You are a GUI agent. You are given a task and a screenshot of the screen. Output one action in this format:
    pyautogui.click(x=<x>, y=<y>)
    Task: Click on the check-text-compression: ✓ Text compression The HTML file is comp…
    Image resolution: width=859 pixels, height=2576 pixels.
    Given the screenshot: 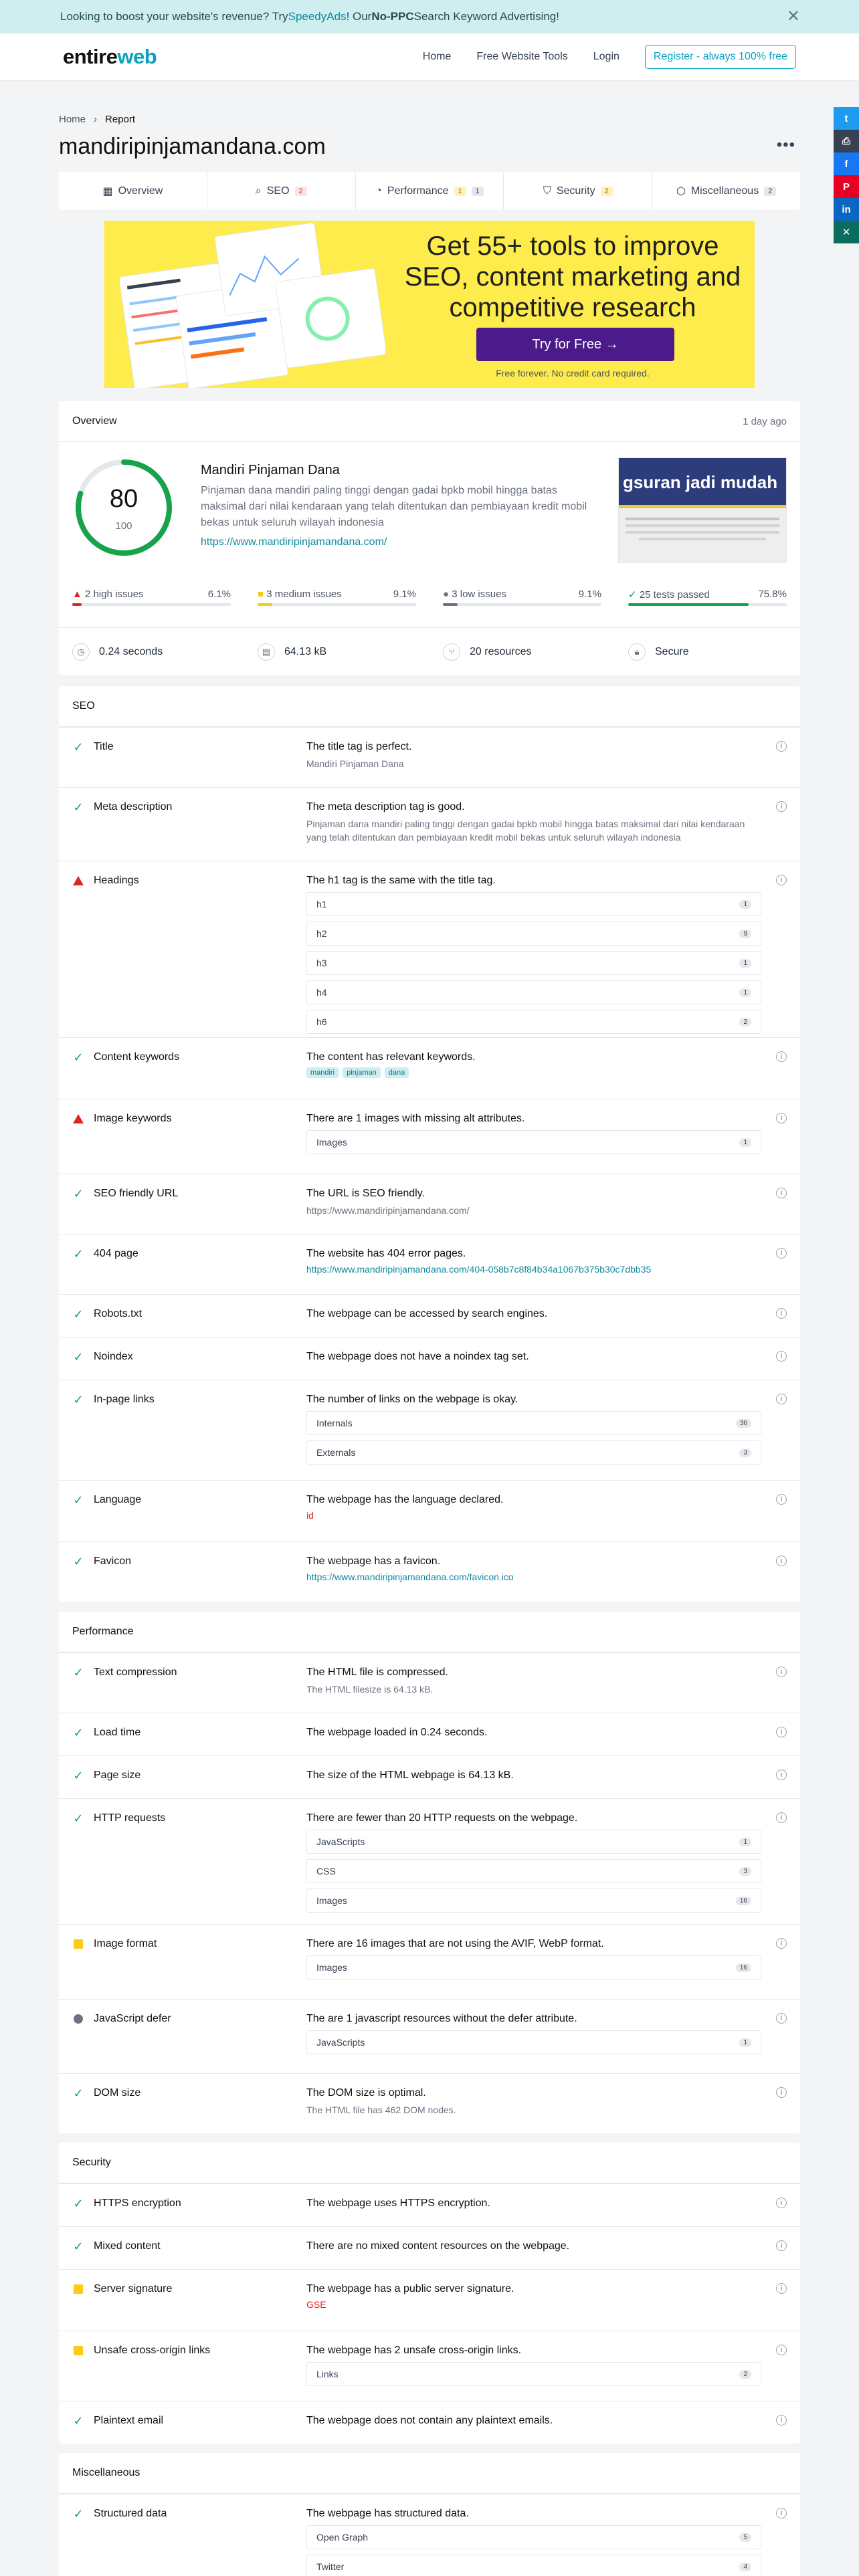 What is the action you would take?
    pyautogui.click(x=429, y=1683)
    